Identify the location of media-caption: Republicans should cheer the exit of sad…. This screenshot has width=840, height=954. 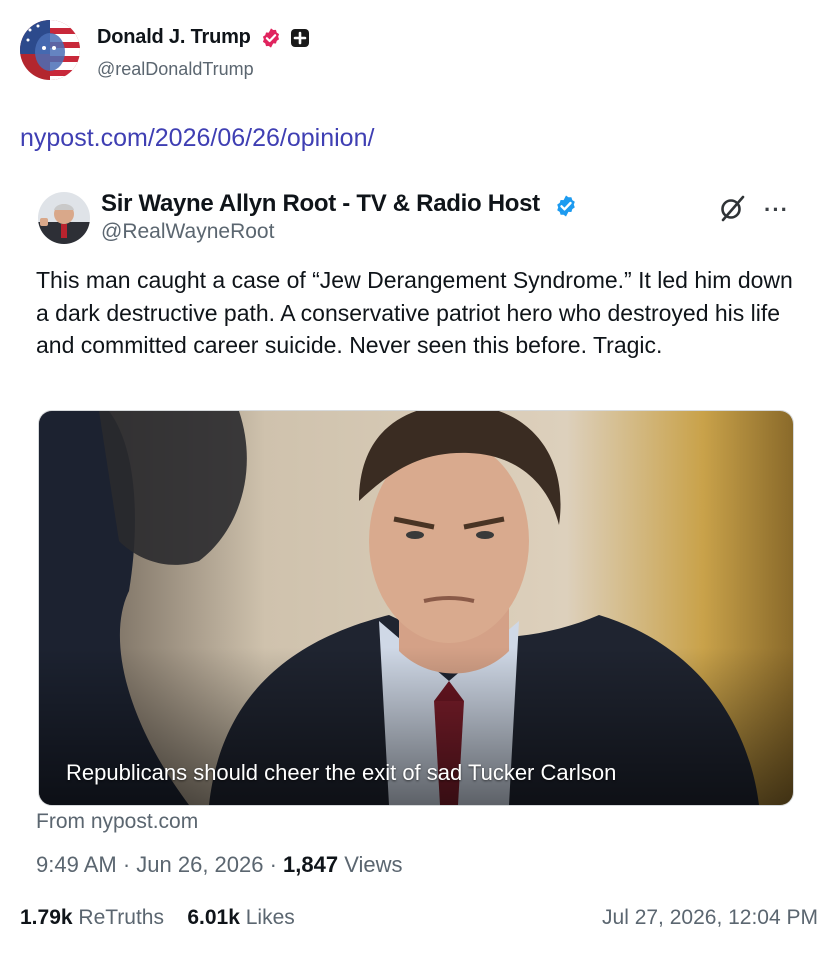
(341, 772).